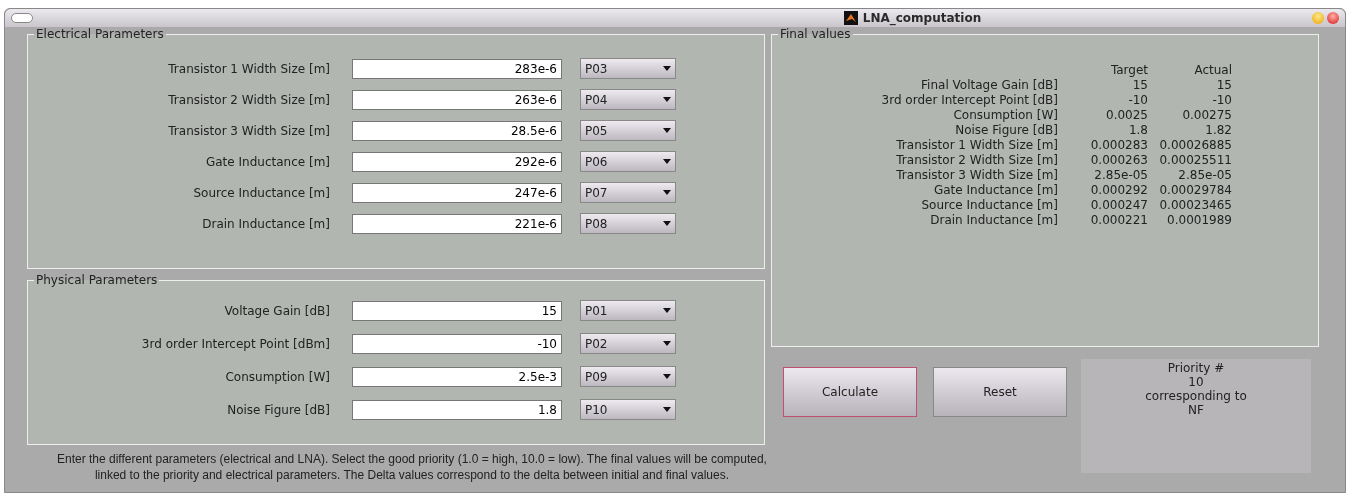 Image resolution: width=1350 pixels, height=493 pixels. Describe the element at coordinates (249, 68) in the screenshot. I see `field-label: Transistor 1 Width Size [m]` at that location.